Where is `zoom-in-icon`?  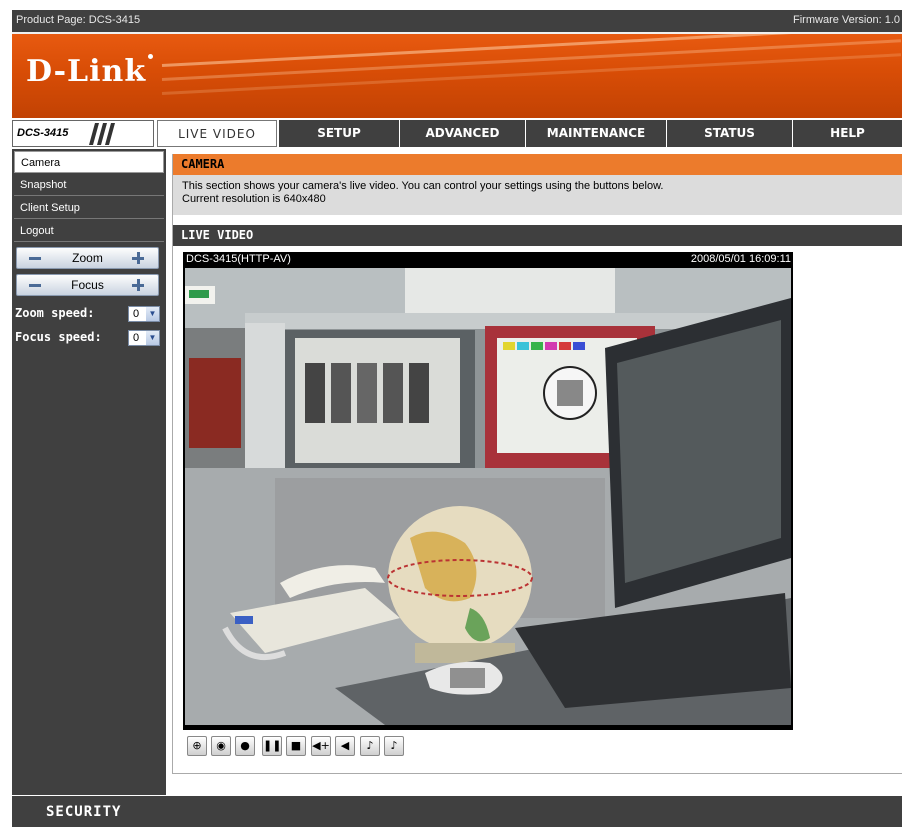 zoom-in-icon is located at coordinates (138, 258).